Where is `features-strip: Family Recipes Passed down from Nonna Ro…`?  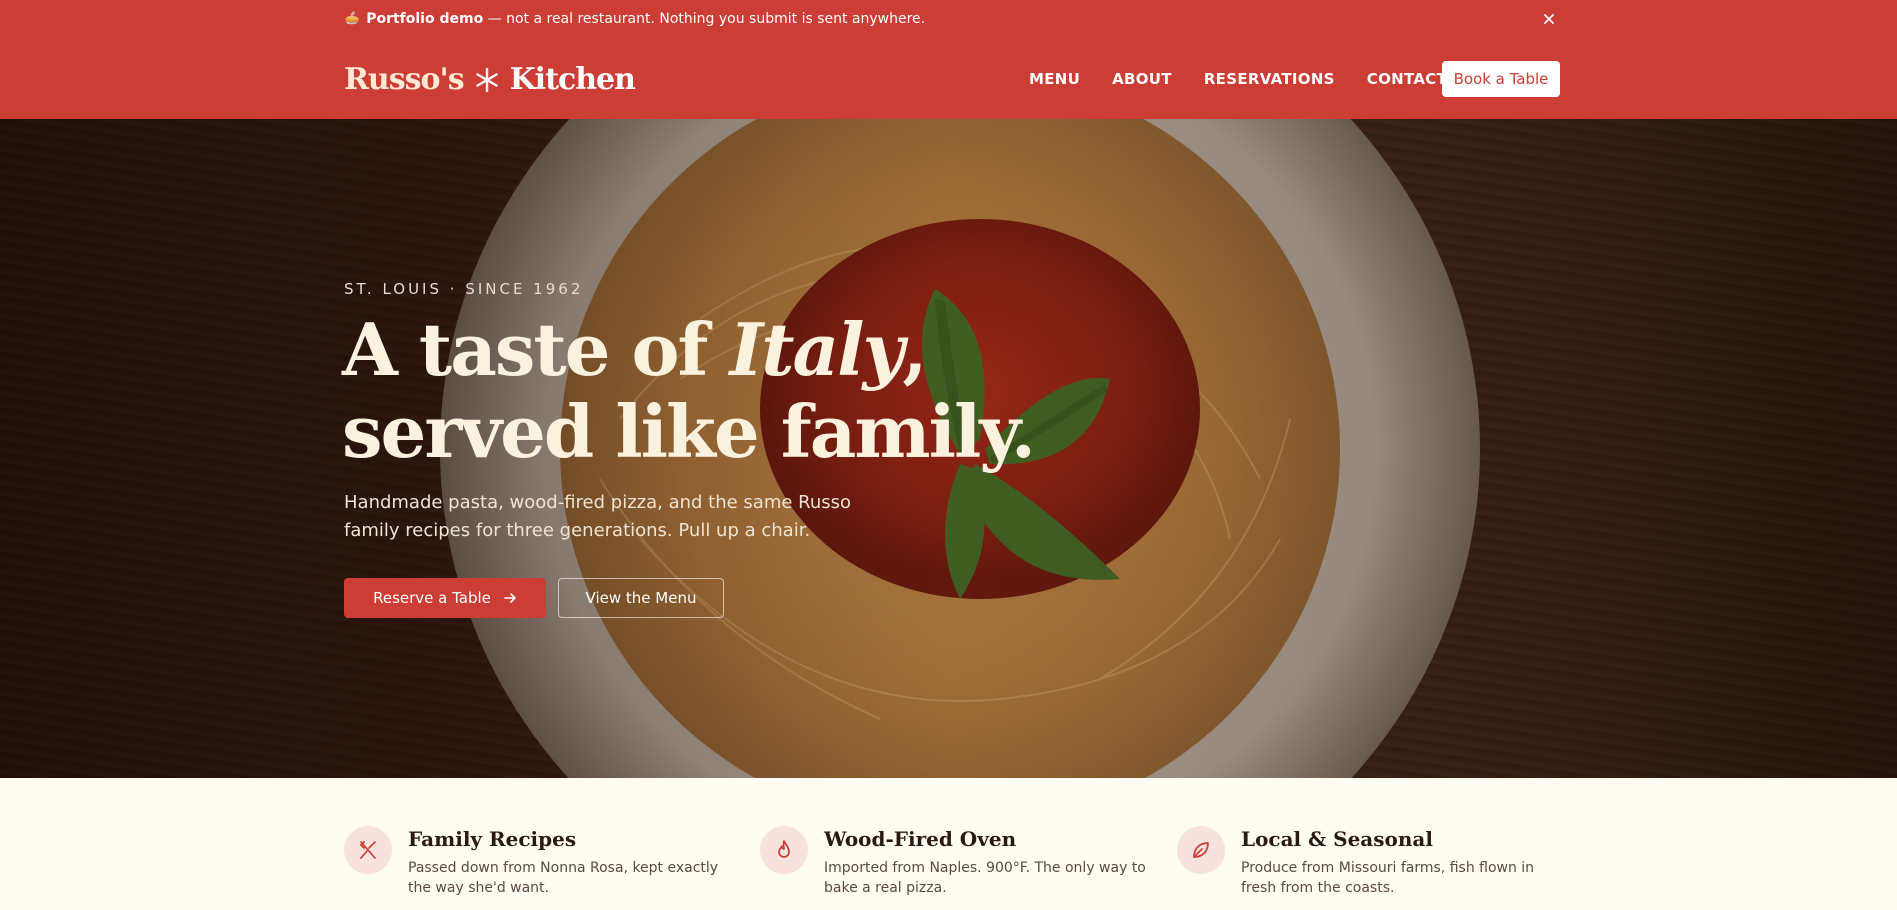
features-strip: Family Recipes Passed down from Nonna Ro… is located at coordinates (948, 844).